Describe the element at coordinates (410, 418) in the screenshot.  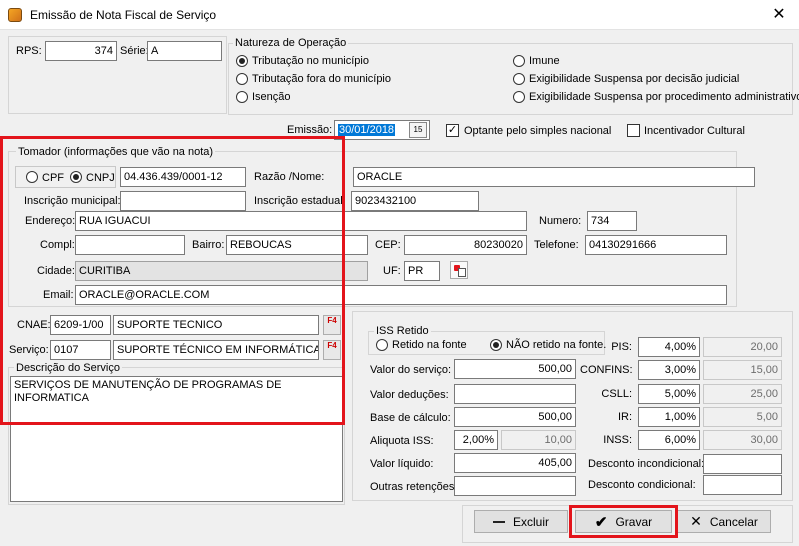
I see `base-calculo-label: Base de cálculo:` at that location.